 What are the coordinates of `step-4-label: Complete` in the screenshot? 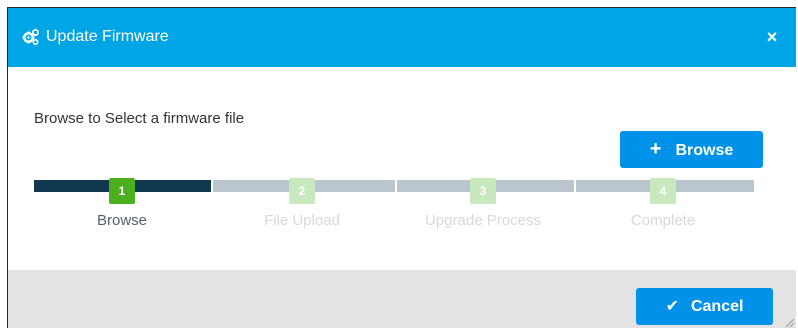 It's located at (663, 220).